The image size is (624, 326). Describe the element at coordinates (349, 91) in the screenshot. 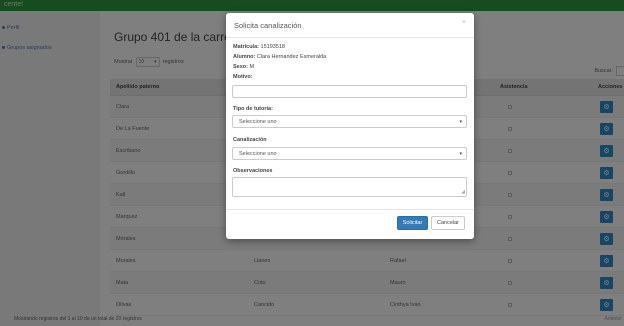

I see `motivo-input` at that location.